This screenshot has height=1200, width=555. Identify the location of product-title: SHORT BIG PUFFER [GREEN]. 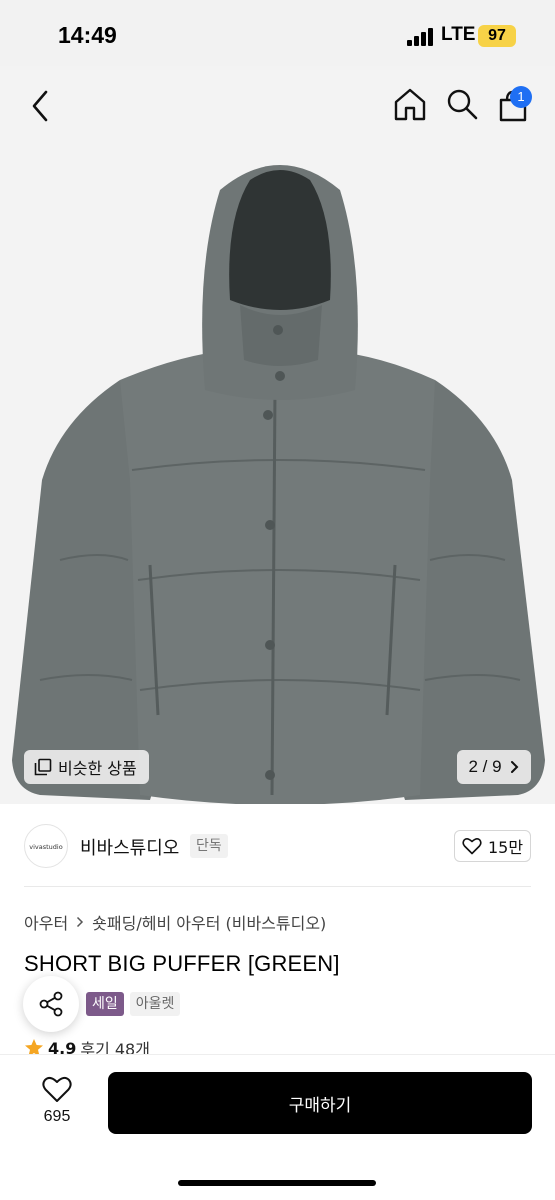
(182, 963).